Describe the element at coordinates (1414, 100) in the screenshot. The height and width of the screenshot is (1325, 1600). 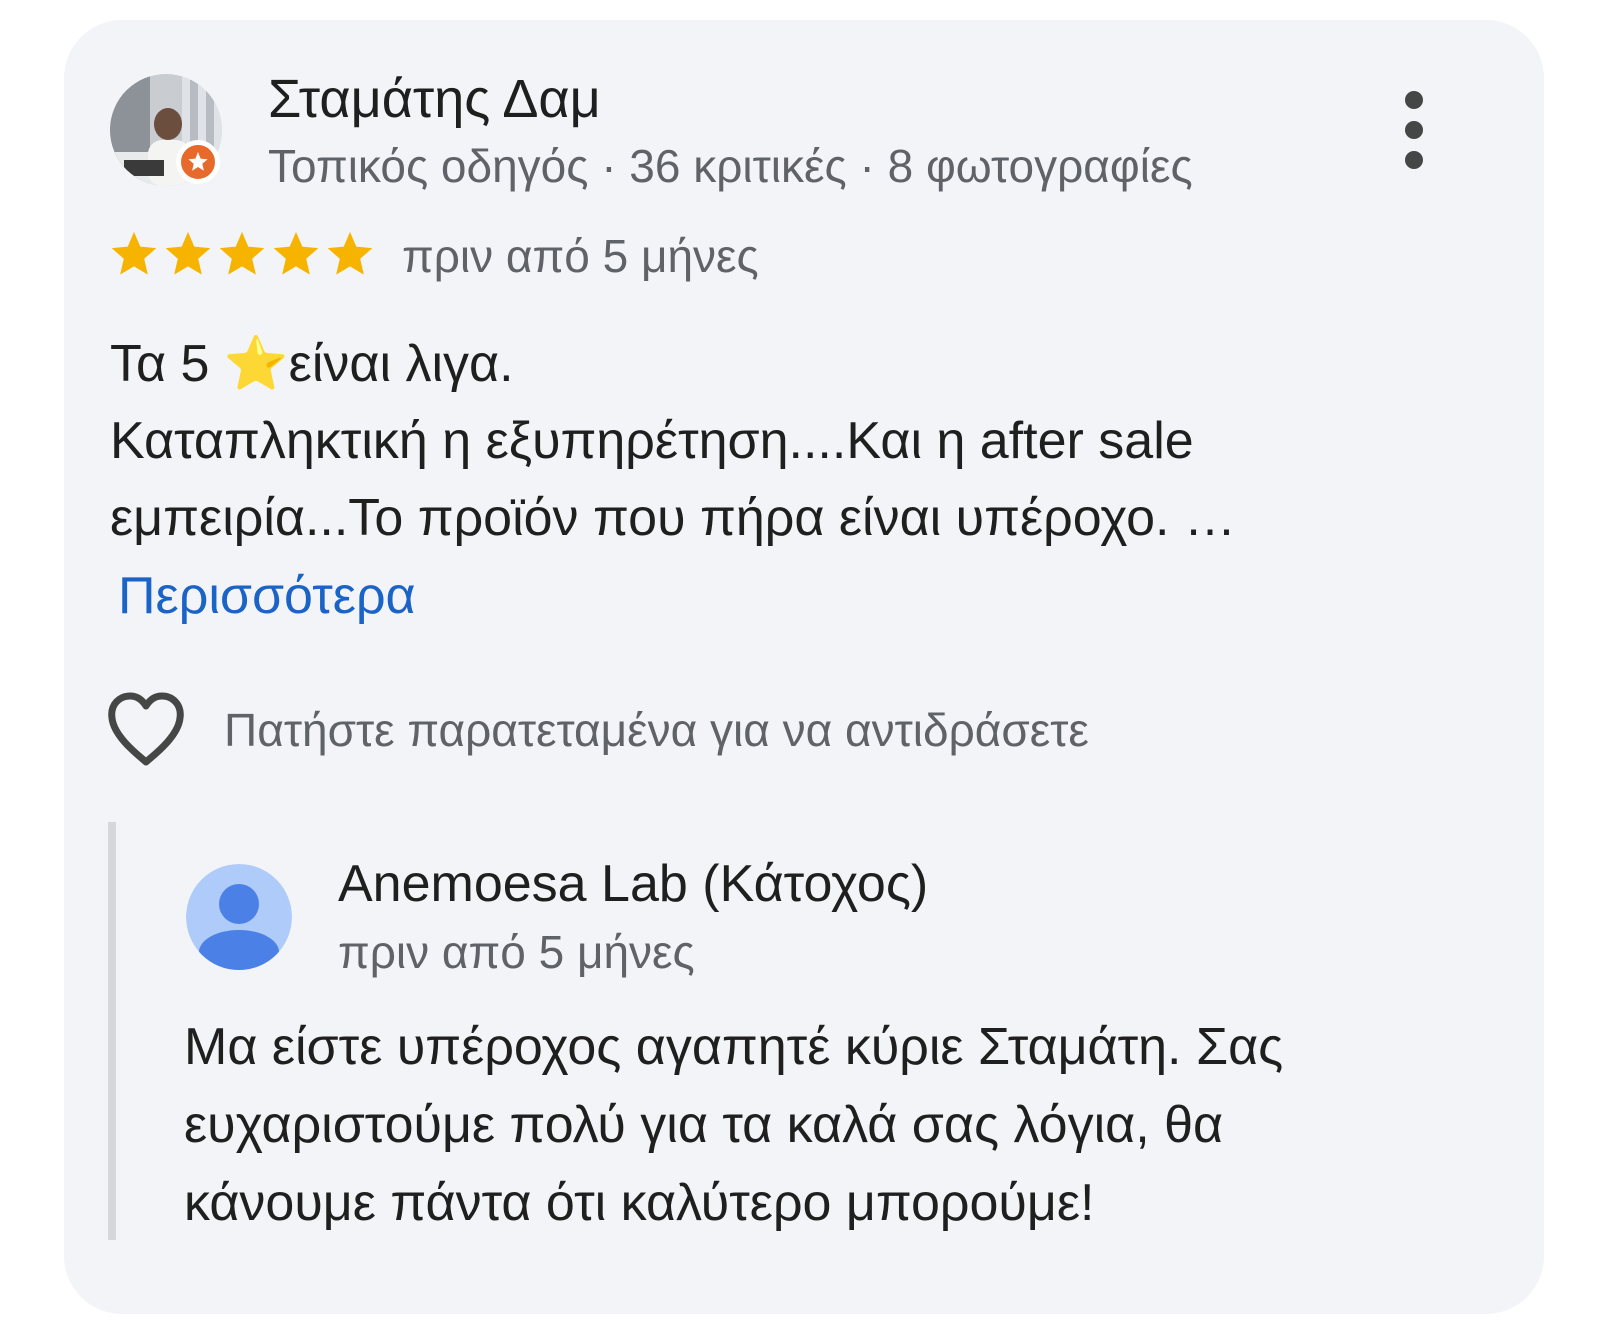
I see `more-vert-icon` at that location.